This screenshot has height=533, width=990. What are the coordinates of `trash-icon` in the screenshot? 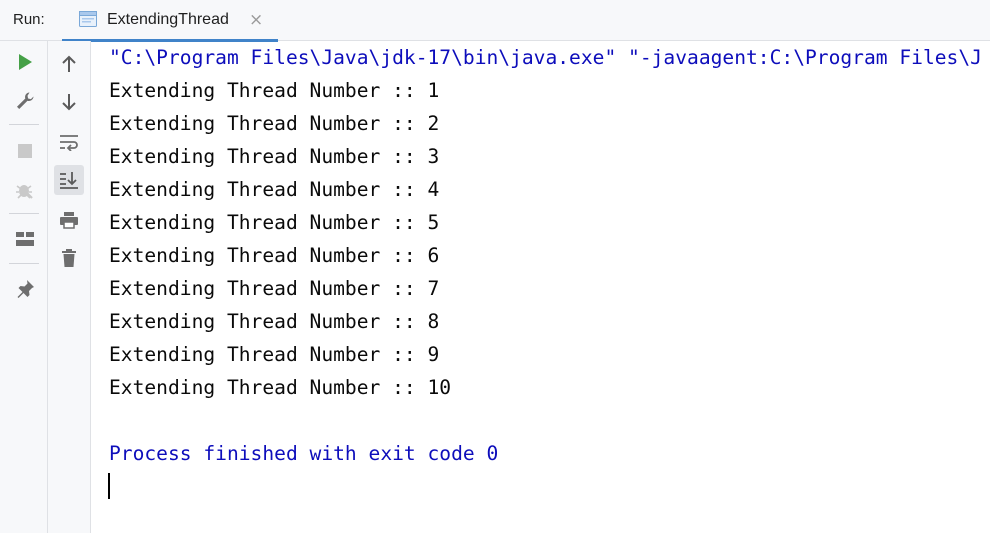 It's located at (69, 258).